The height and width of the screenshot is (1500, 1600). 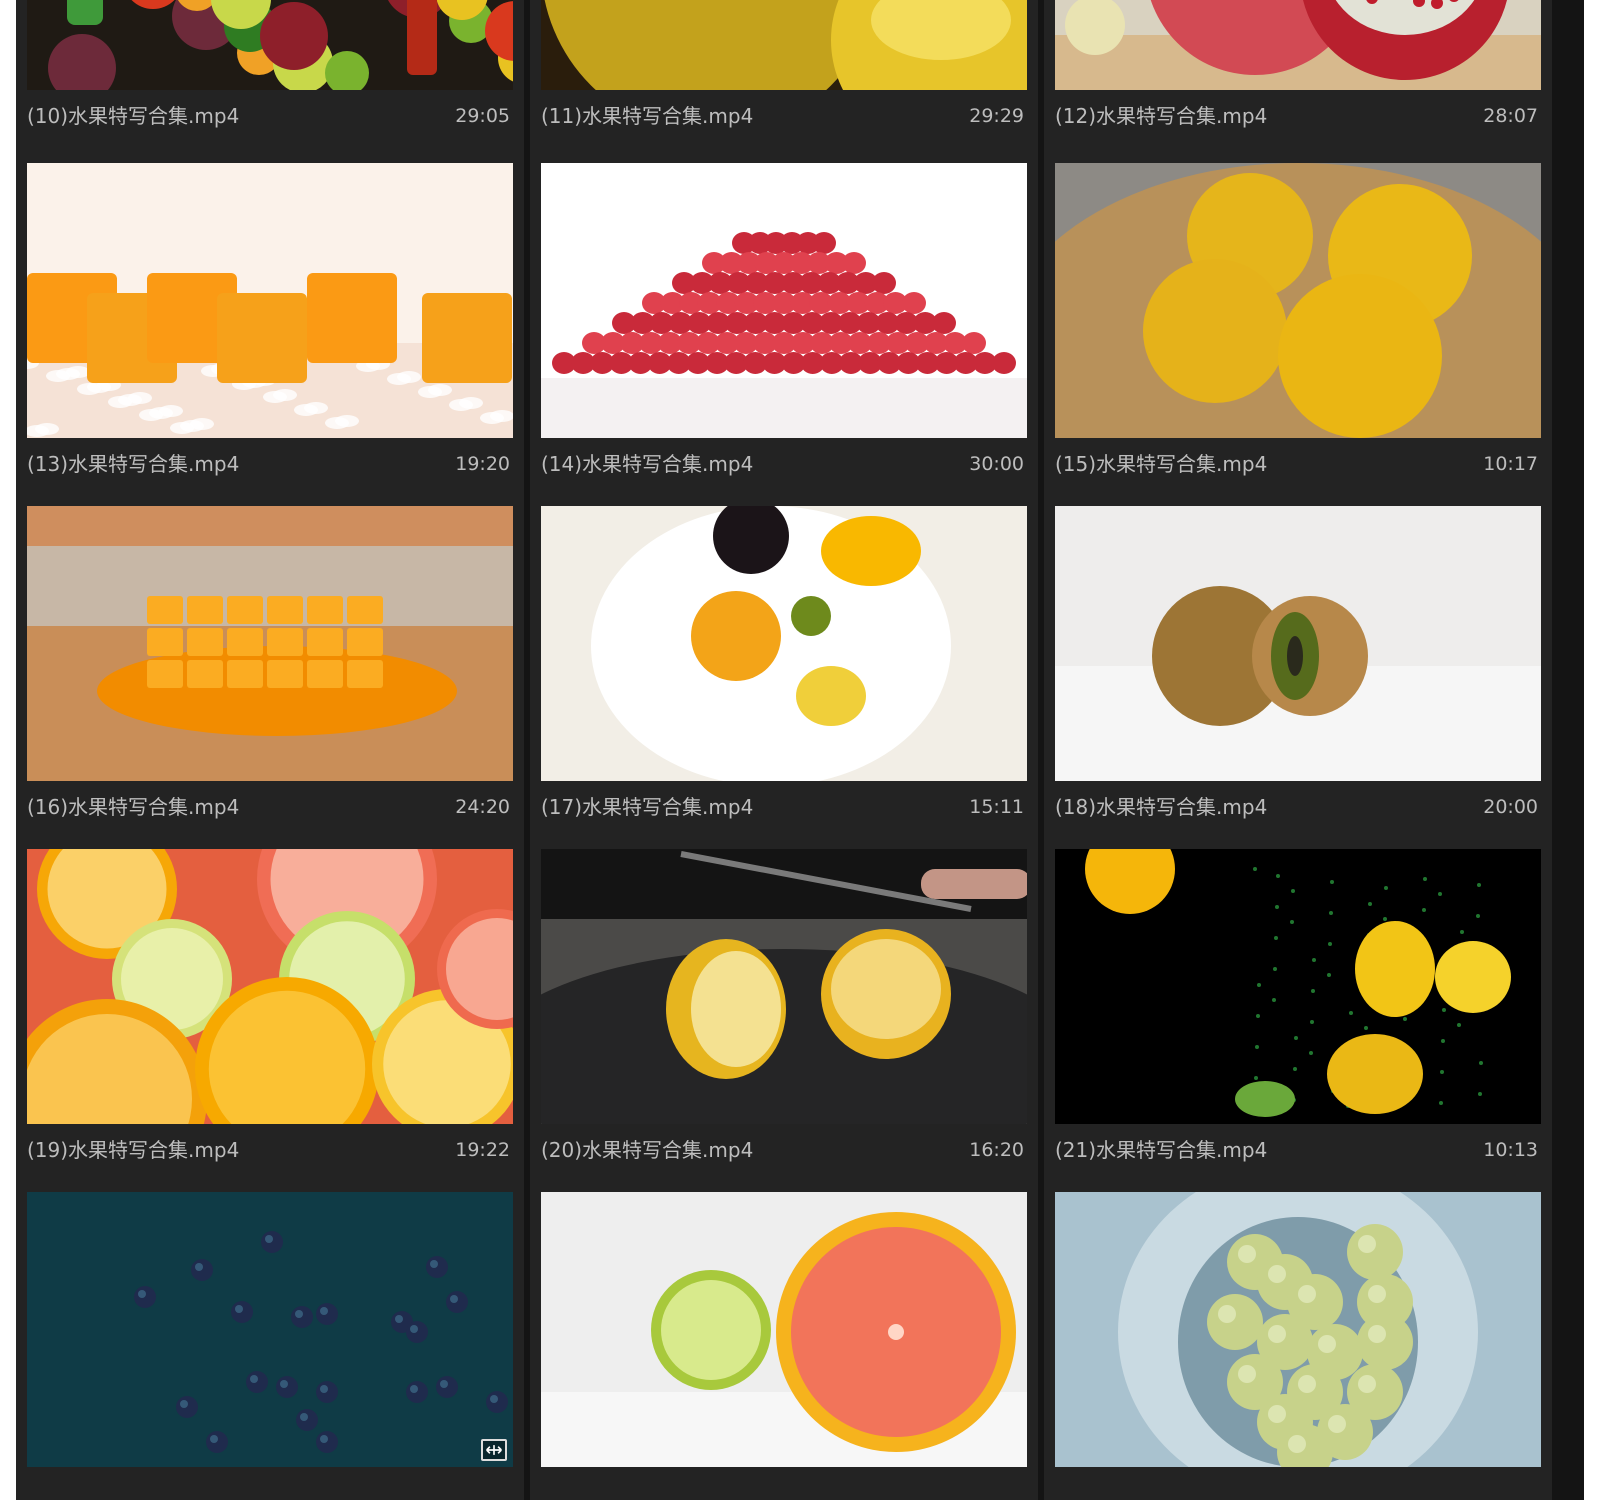 What do you see at coordinates (133, 464) in the screenshot?
I see `clip-filename: (13)水果特写合集.mp4` at bounding box center [133, 464].